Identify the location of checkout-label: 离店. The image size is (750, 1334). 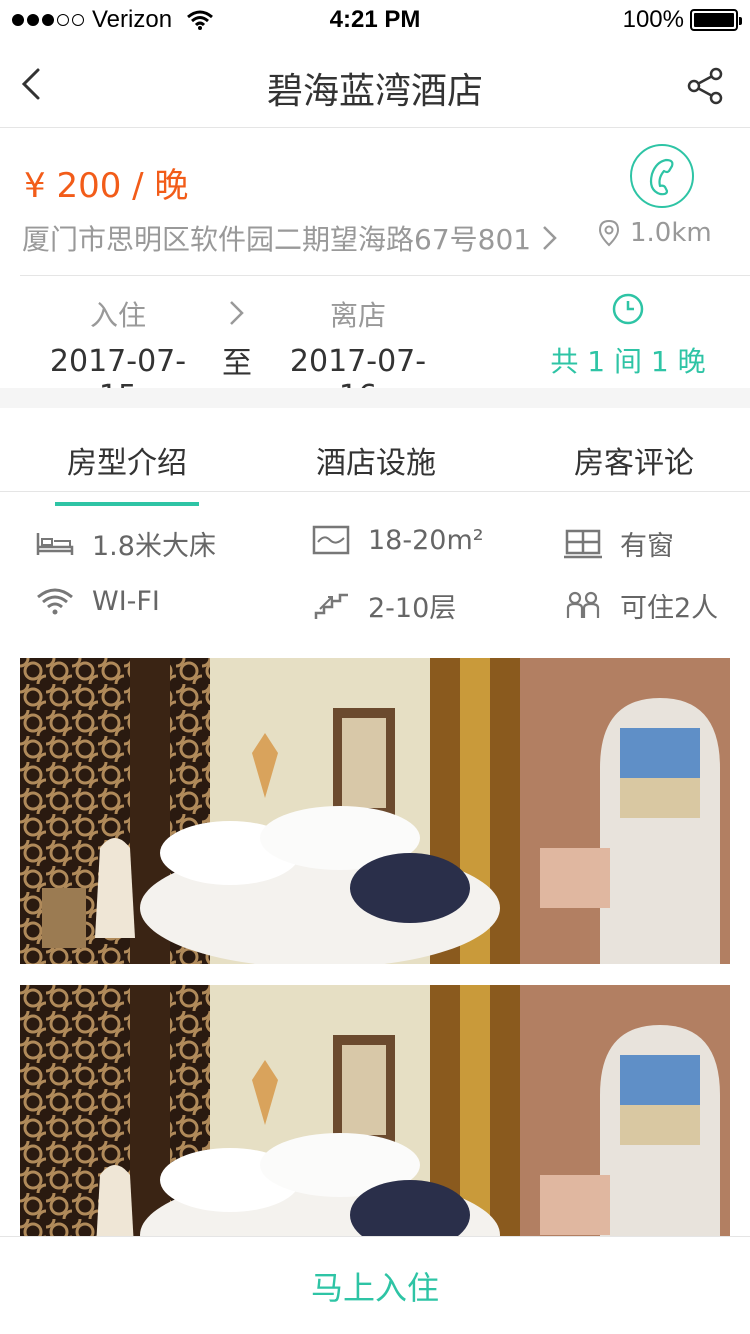
(357, 315).